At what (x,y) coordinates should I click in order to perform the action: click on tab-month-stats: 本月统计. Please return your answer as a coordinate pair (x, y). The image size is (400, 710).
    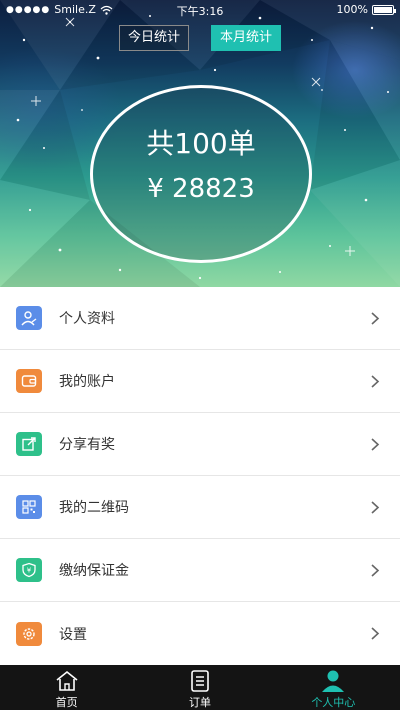
    Looking at the image, I should click on (246, 38).